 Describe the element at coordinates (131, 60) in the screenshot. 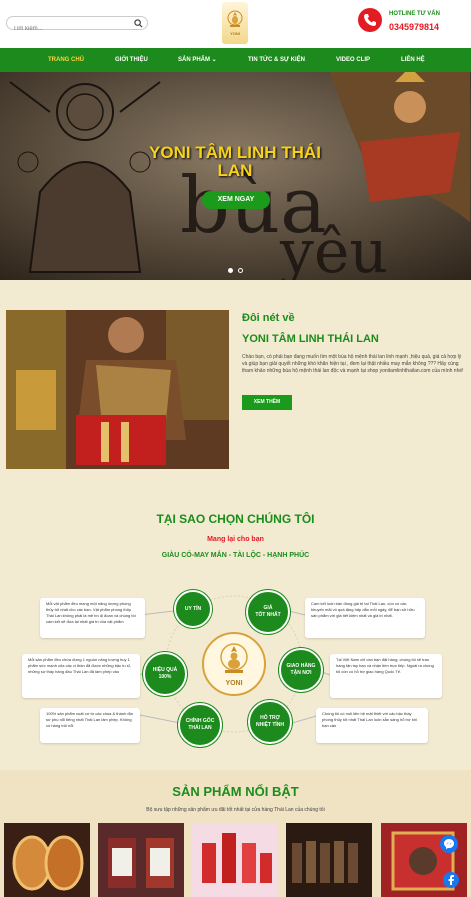

I see `nav-item-about: GIỚI THIỆU` at that location.